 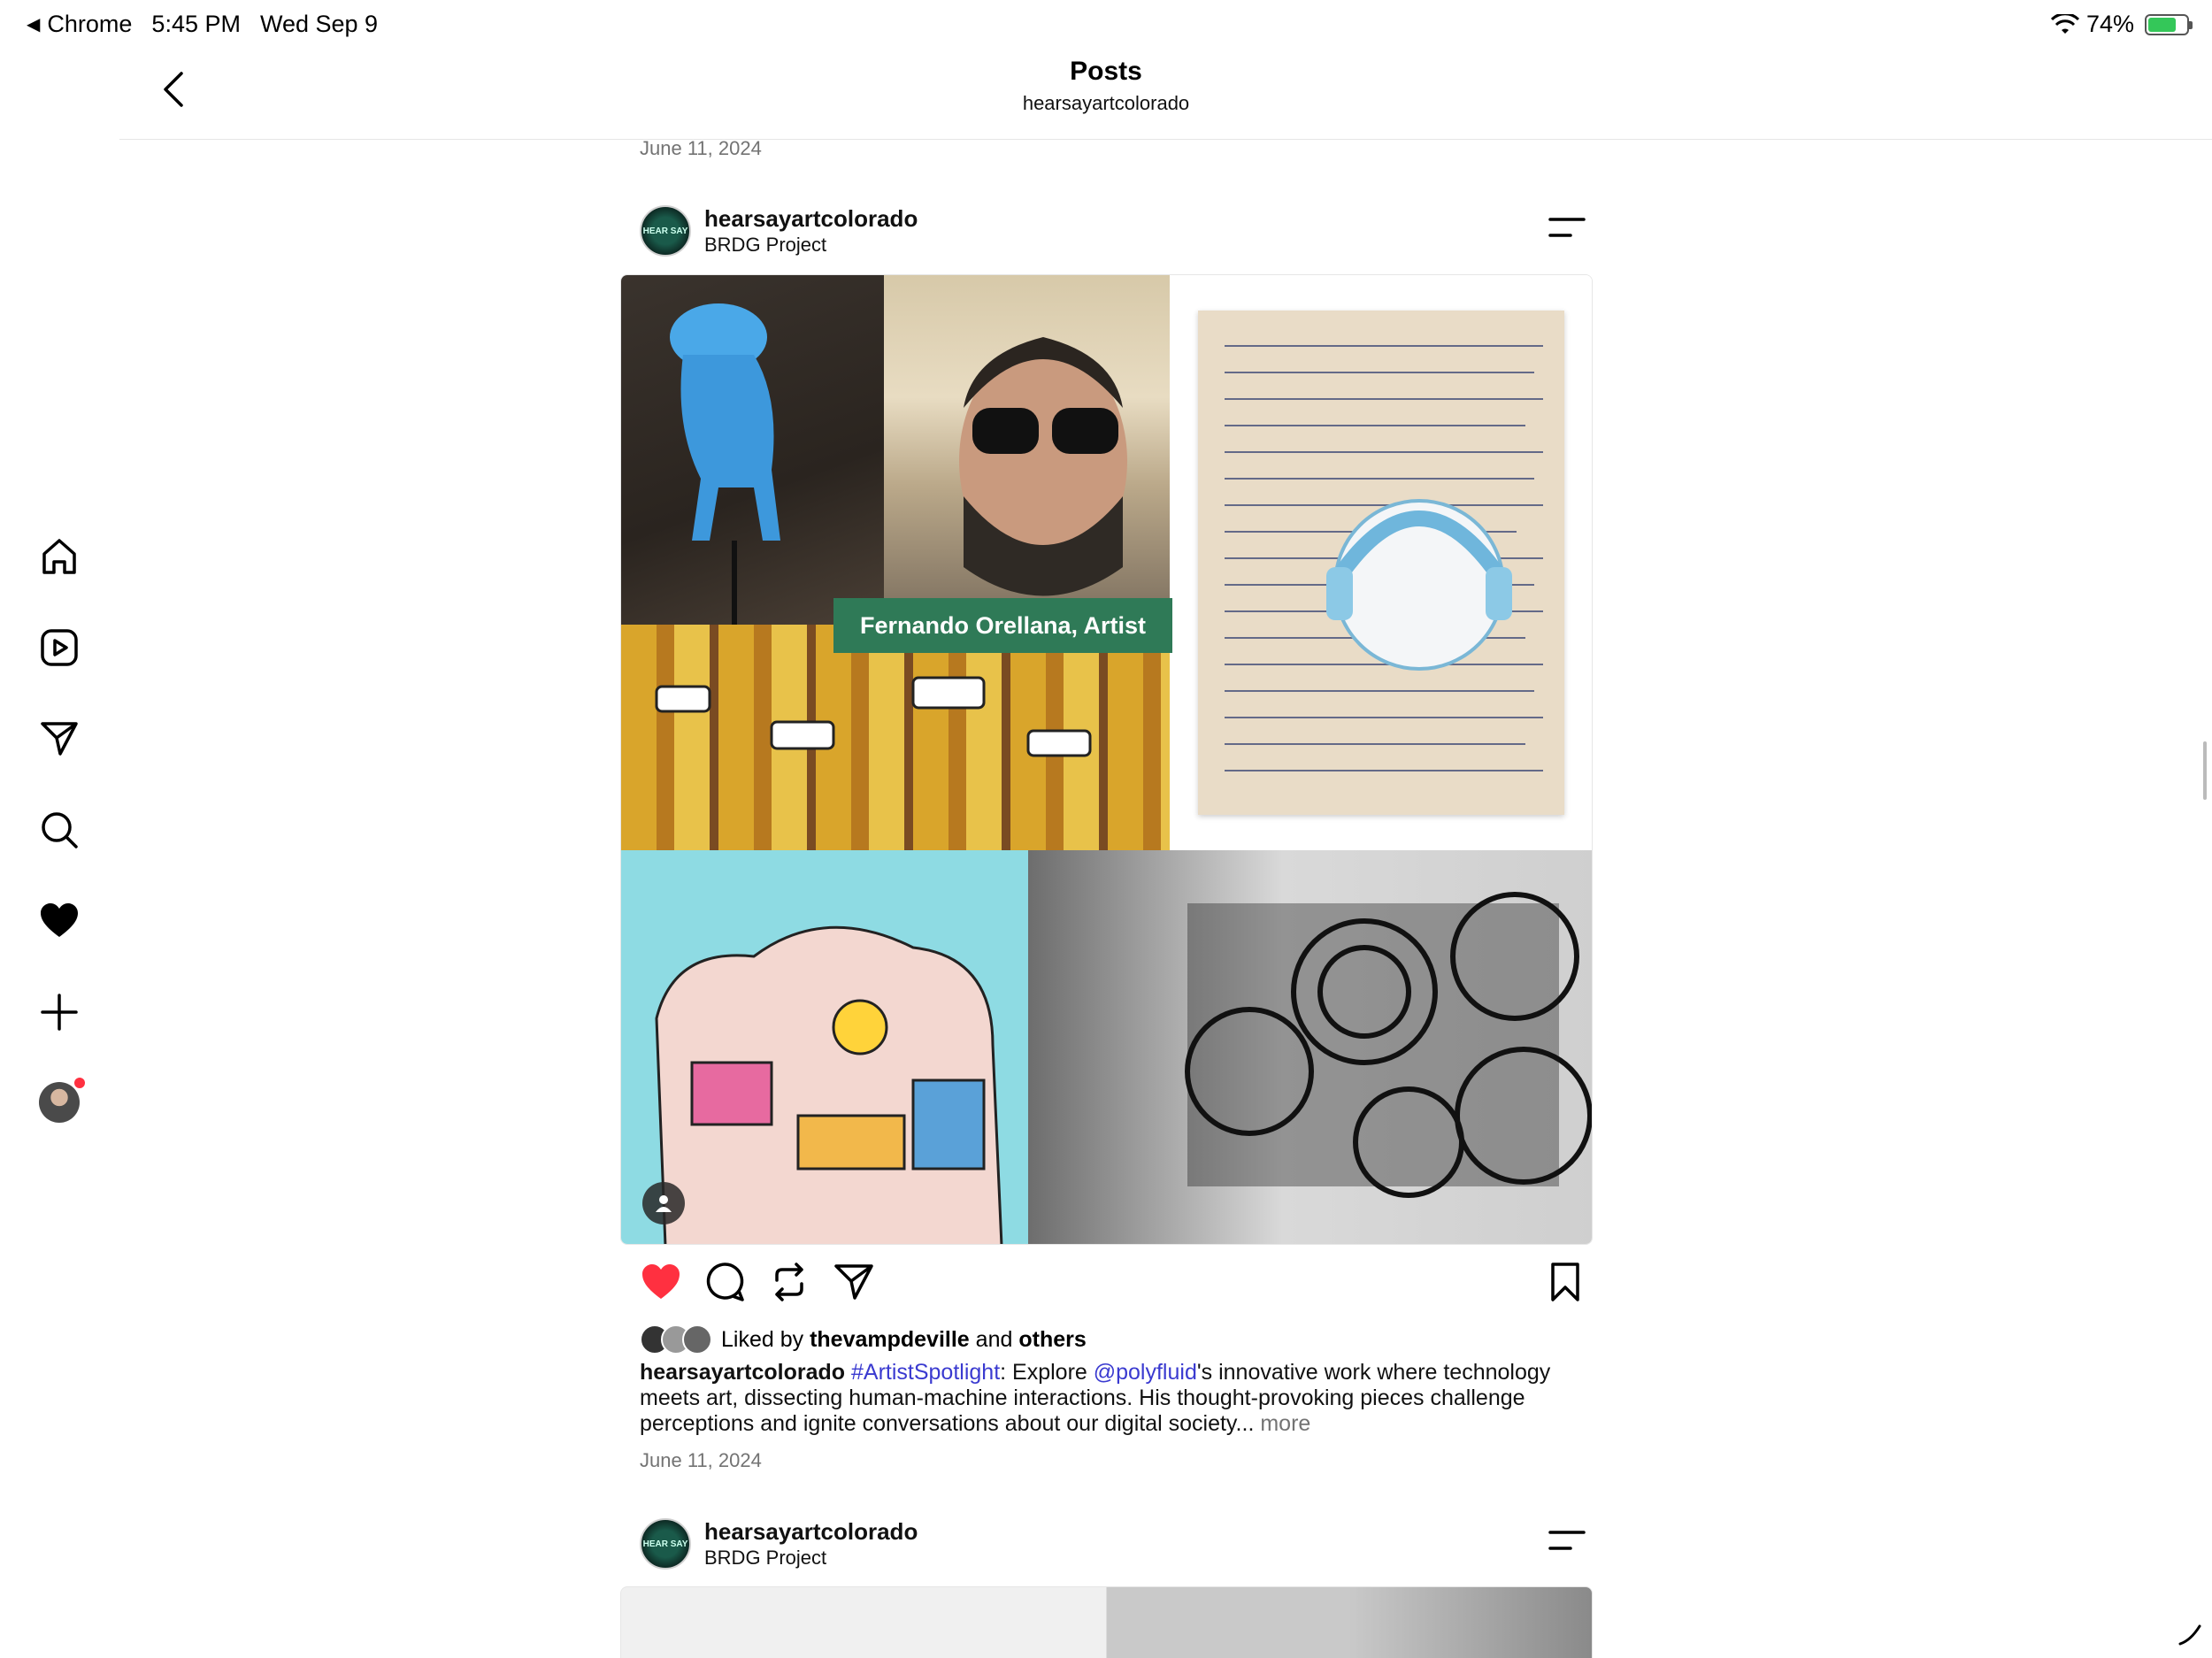 I want to click on bookmark-icon, so click(x=1565, y=1282).